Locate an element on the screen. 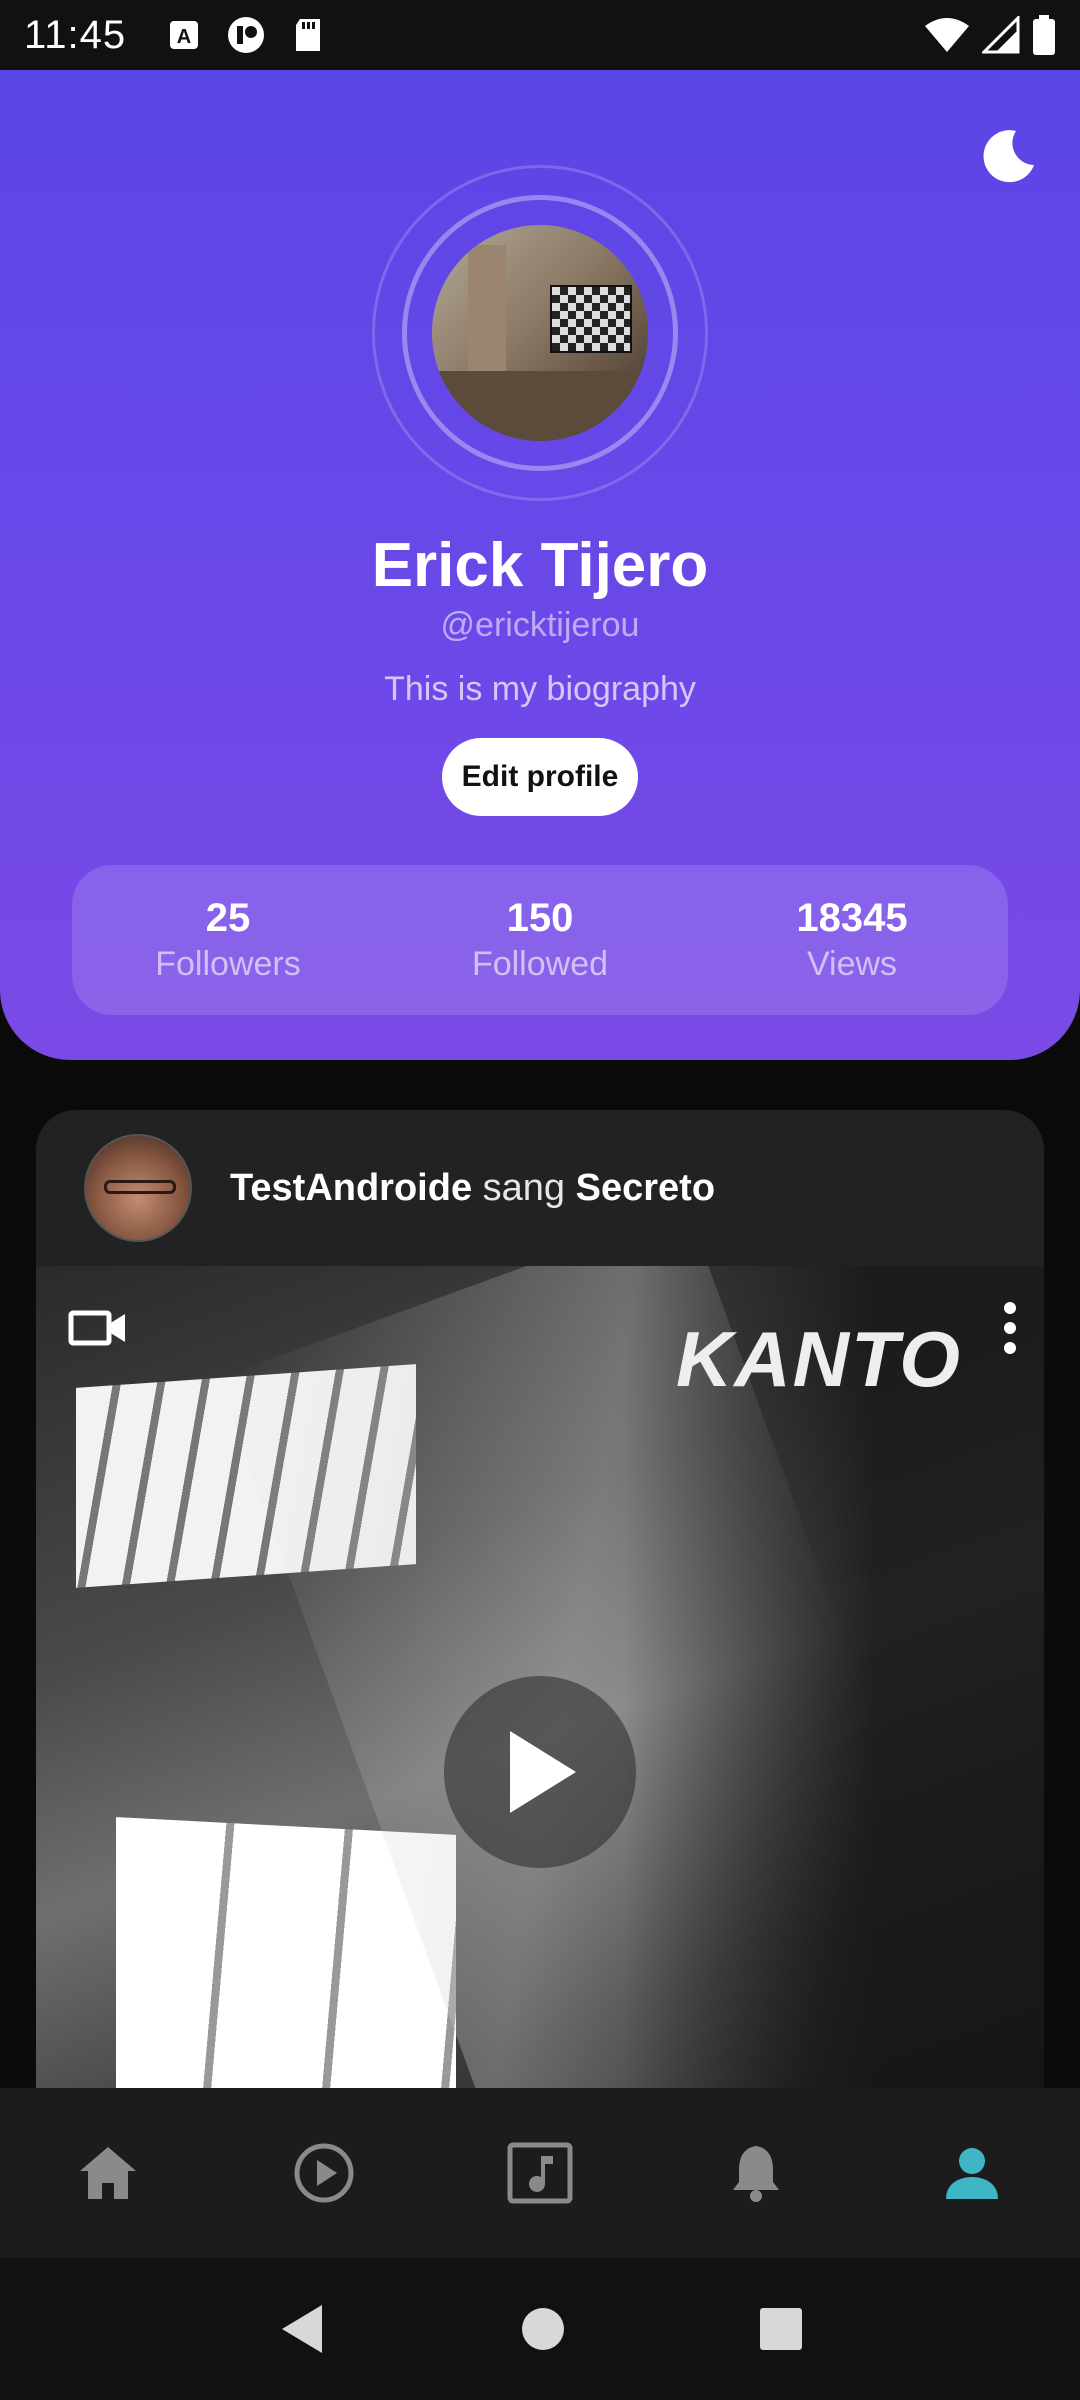  post-author: TestAndroide is located at coordinates (351, 1188).